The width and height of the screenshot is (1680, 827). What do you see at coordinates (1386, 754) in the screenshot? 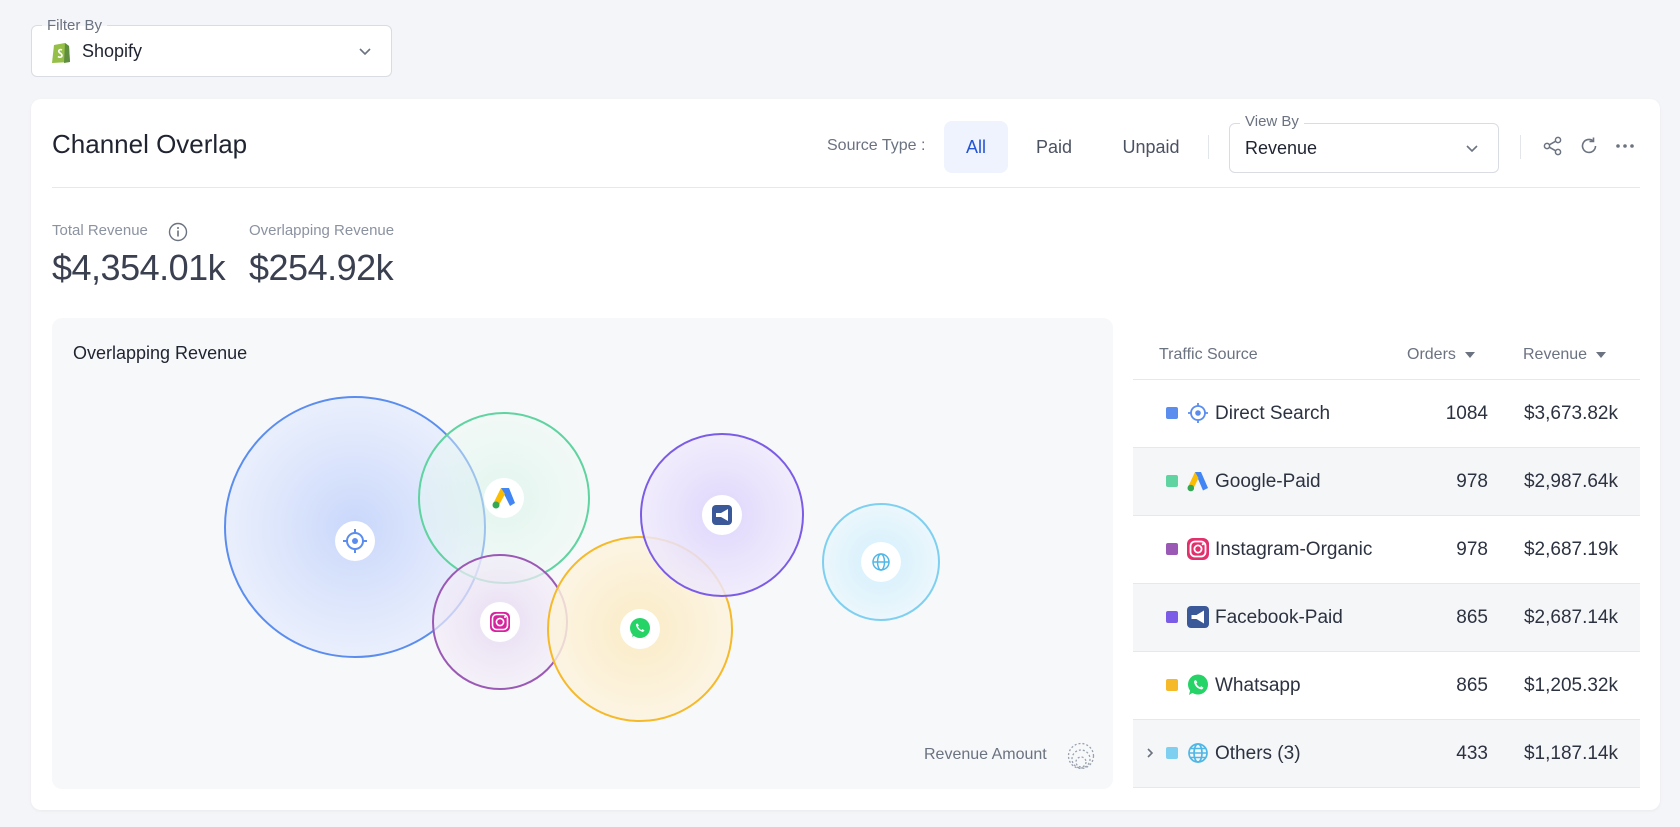
I see `table-row: Others (3) 433 $1,187.14k` at bounding box center [1386, 754].